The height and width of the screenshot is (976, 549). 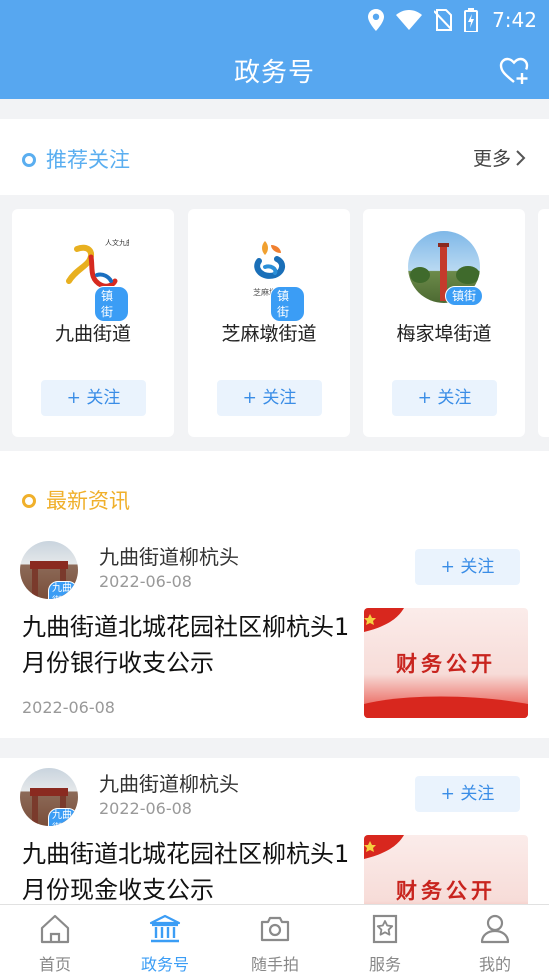 I want to click on location-icon, so click(x=376, y=20).